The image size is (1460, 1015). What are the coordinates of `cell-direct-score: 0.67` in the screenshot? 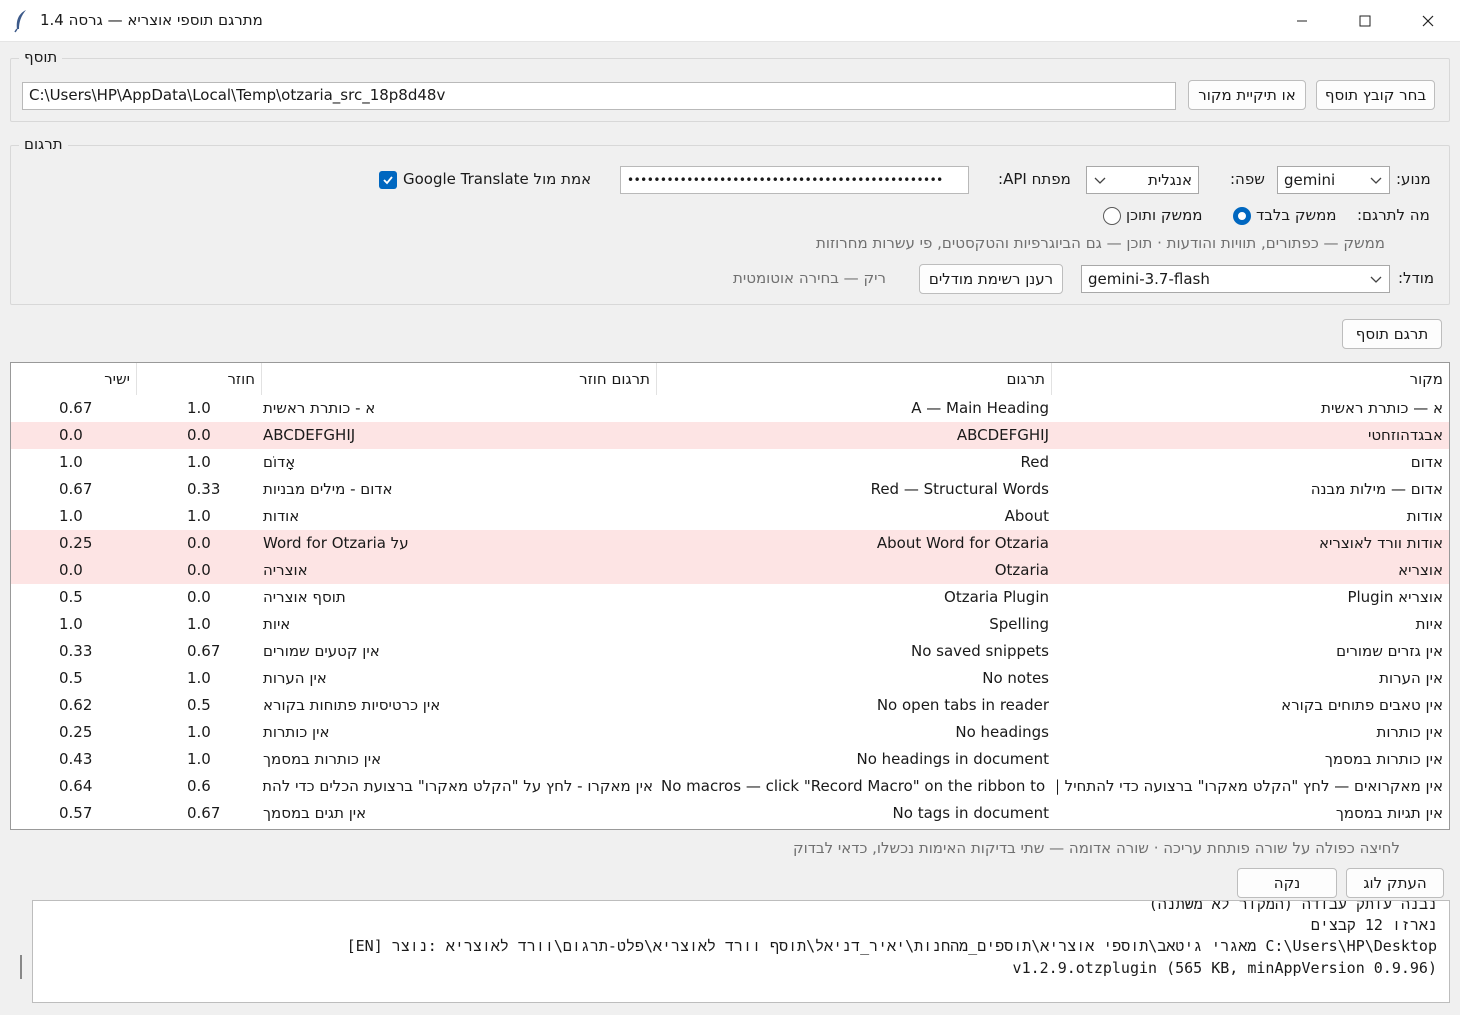 It's located at (76, 408).